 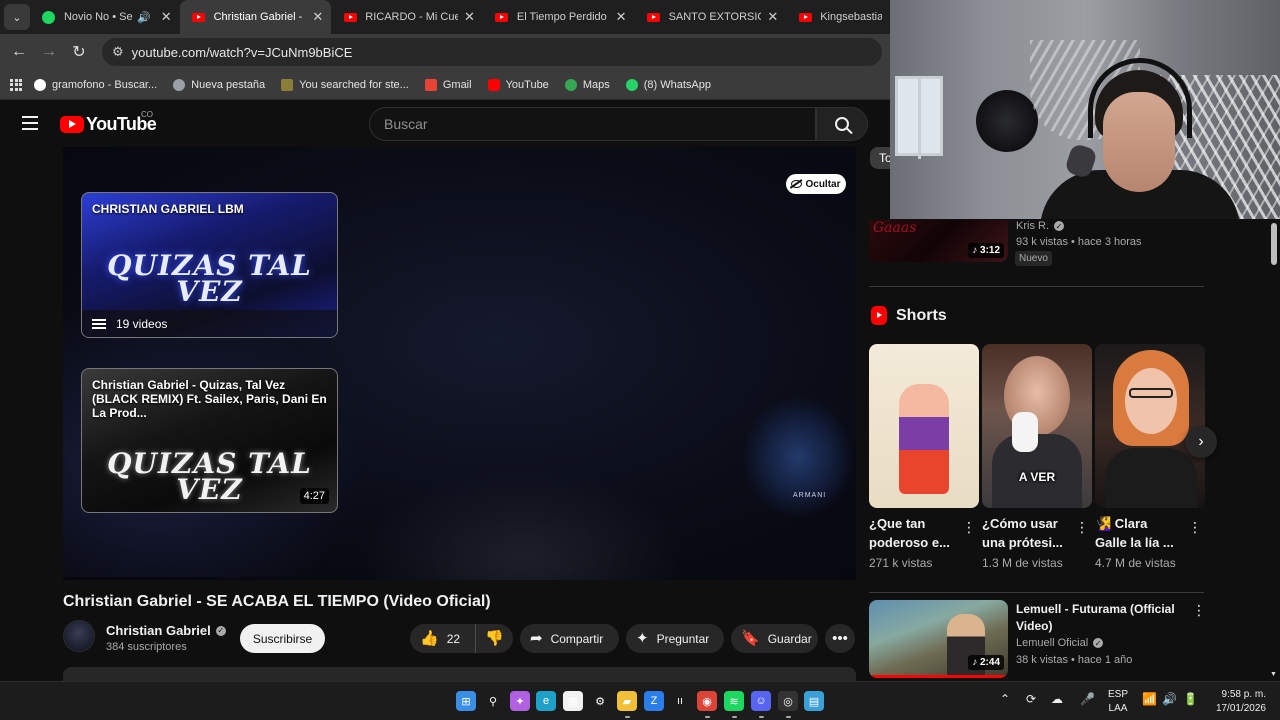 I want to click on spotify-icon, so click(x=49, y=17).